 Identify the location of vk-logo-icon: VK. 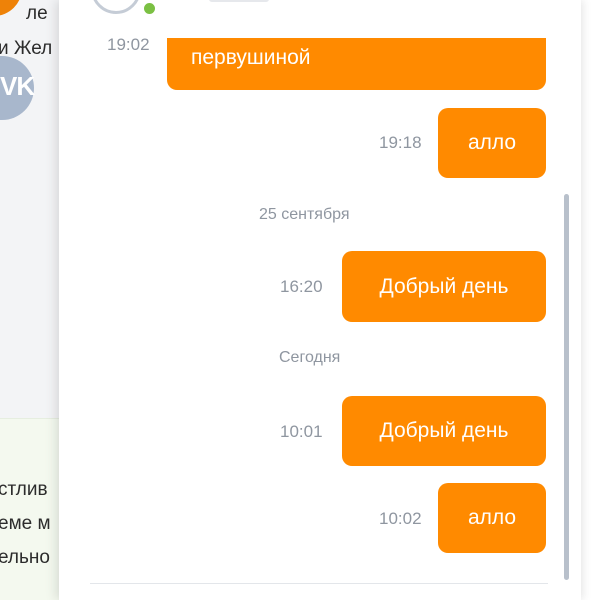
(17, 88).